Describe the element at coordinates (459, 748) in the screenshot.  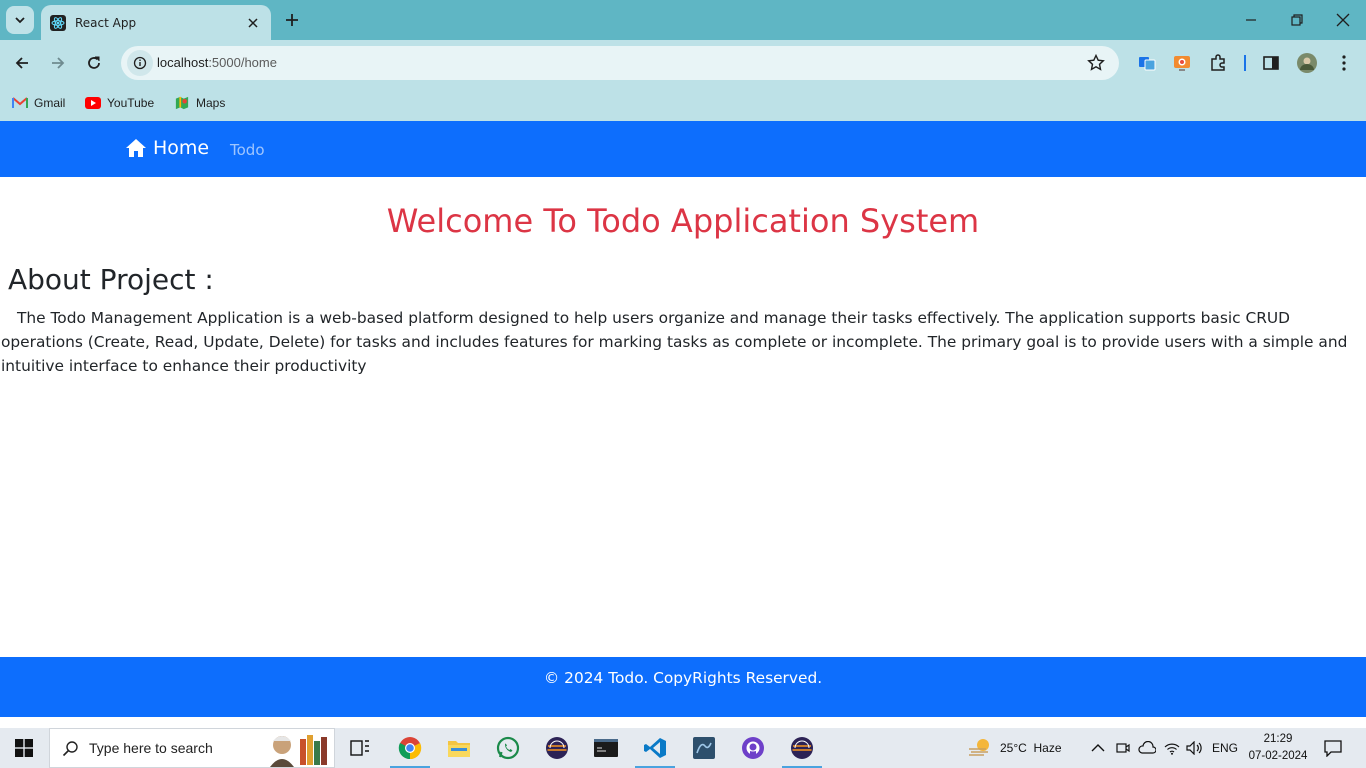
I see `file-explorer-icon` at that location.